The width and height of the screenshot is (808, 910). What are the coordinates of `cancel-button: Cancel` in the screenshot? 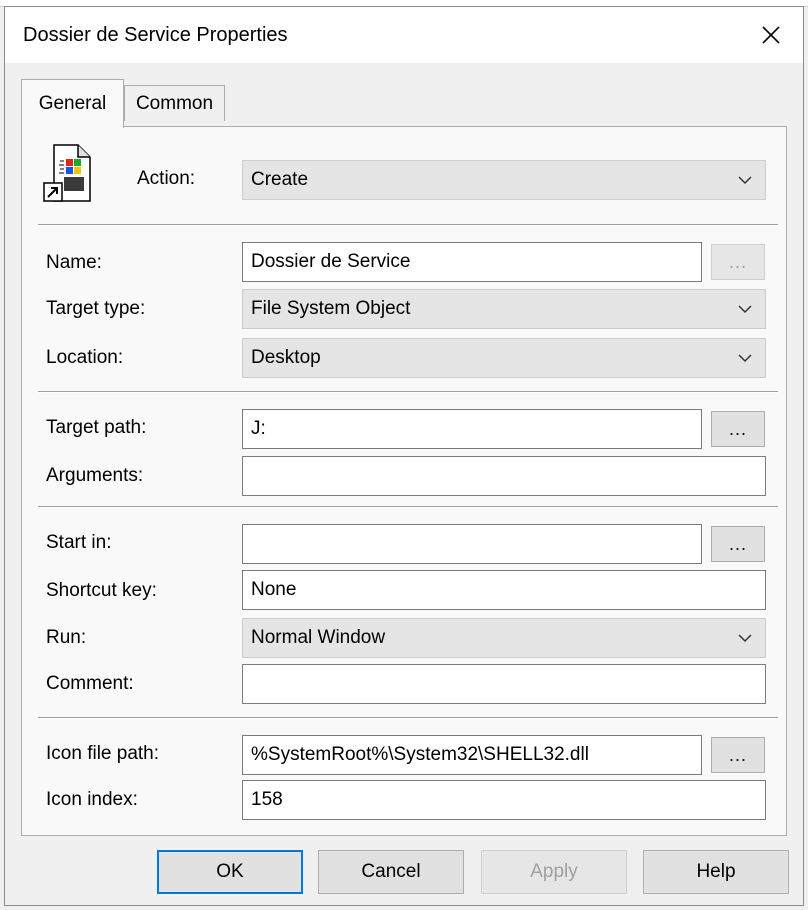 It's located at (391, 872).